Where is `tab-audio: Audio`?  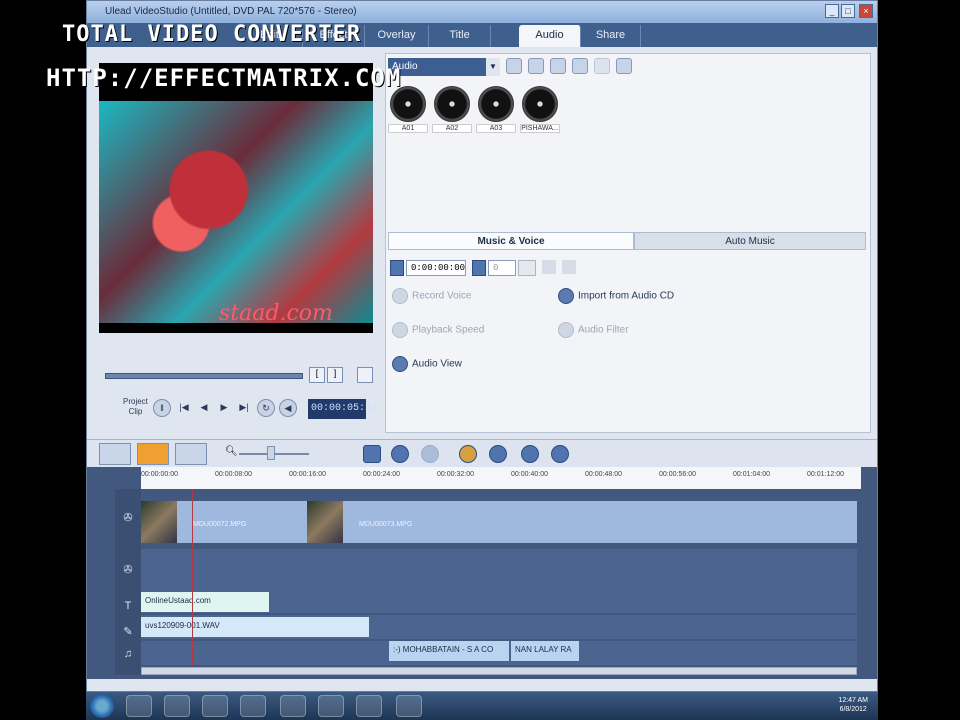 tab-audio: Audio is located at coordinates (550, 36).